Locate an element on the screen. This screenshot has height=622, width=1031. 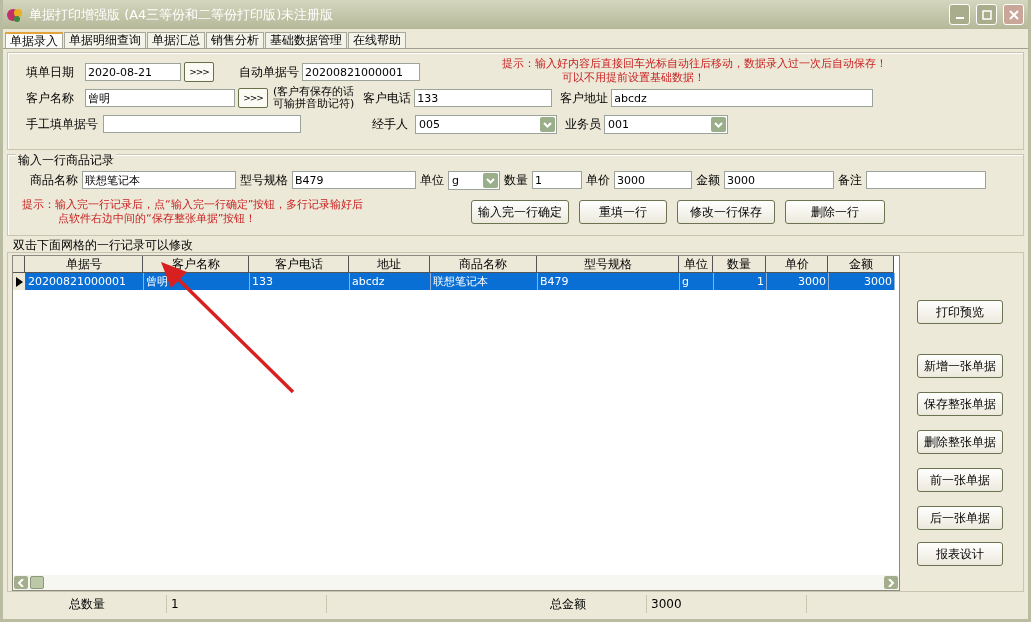
scroll-right-button is located at coordinates (891, 582).